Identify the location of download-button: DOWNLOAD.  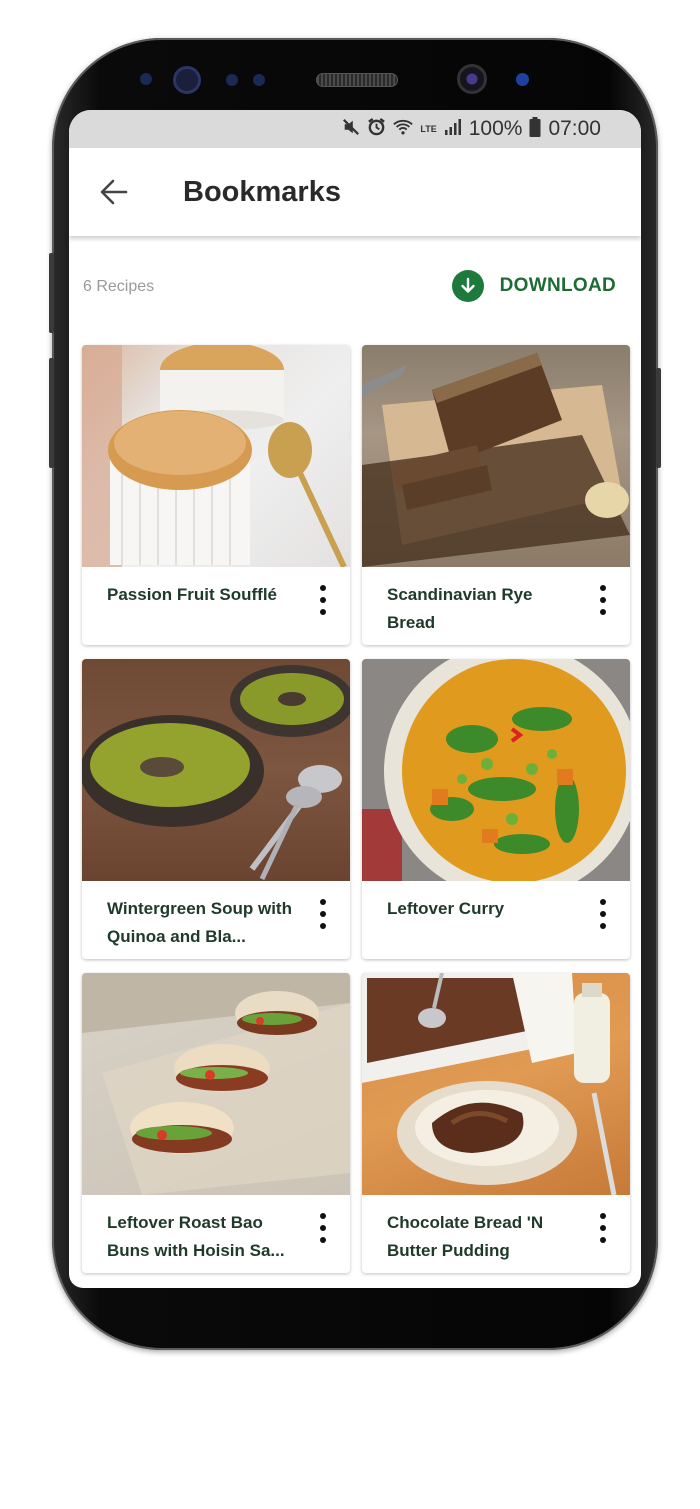
(533, 286).